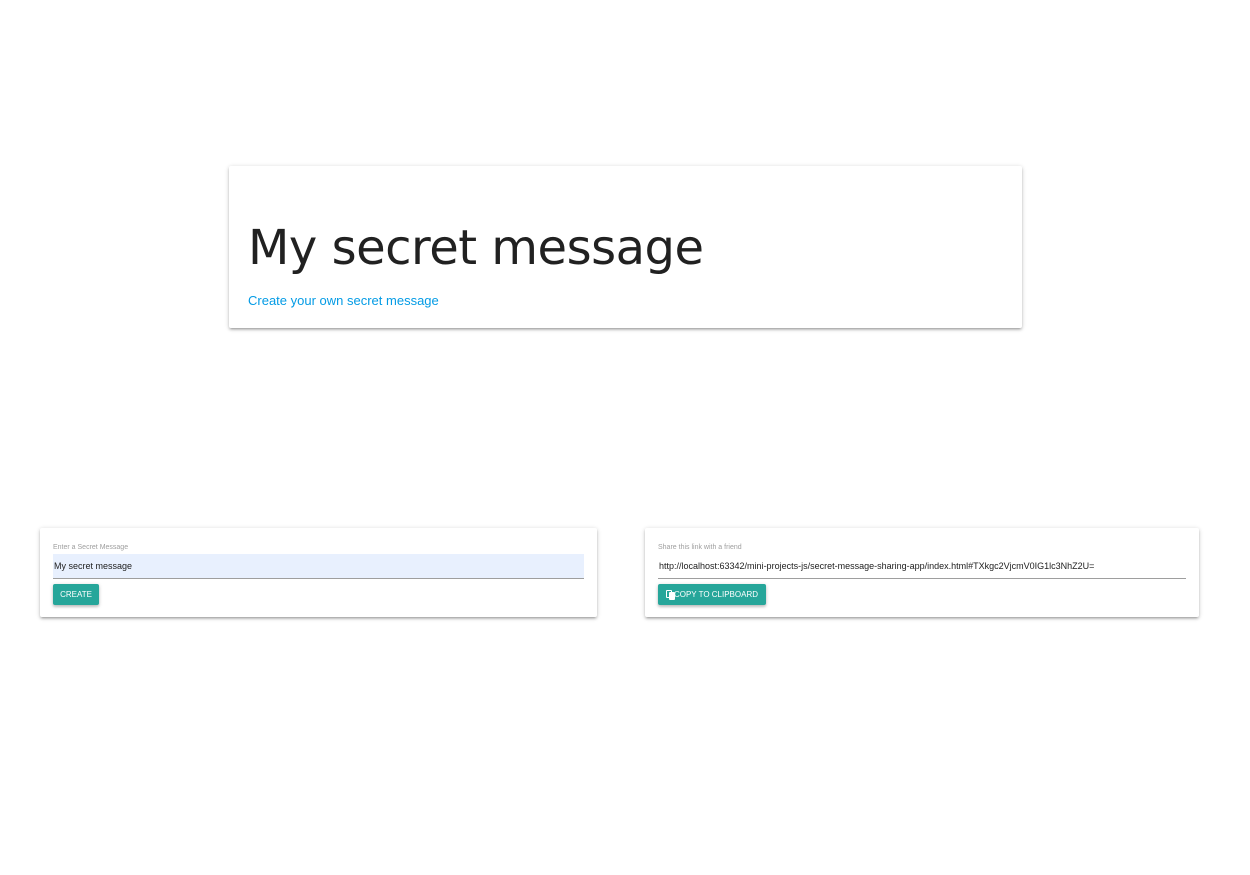 The width and height of the screenshot is (1250, 875). Describe the element at coordinates (476, 248) in the screenshot. I see `secret-message-heading: My secret message` at that location.